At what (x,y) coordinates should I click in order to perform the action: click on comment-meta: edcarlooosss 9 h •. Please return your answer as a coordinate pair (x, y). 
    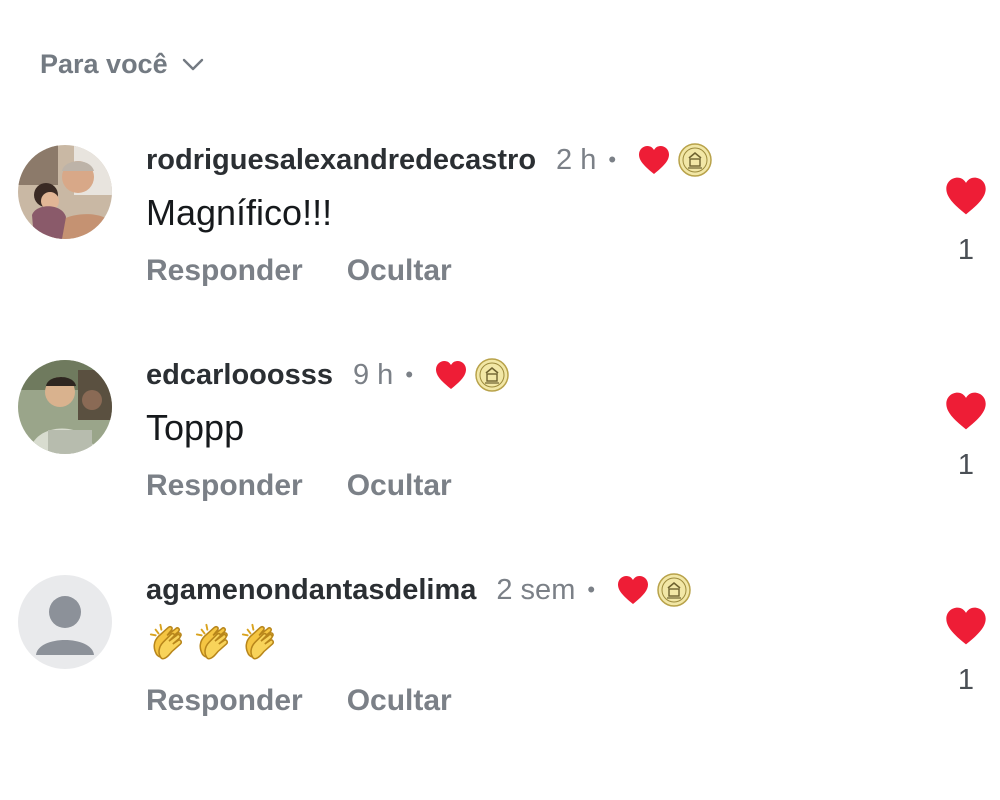
    Looking at the image, I should click on (327, 375).